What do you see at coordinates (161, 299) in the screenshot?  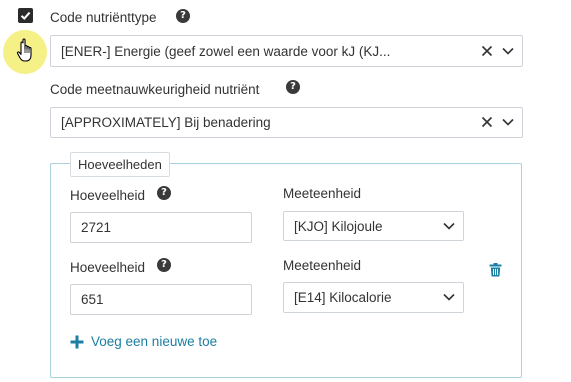 I see `amount-input: 651` at bounding box center [161, 299].